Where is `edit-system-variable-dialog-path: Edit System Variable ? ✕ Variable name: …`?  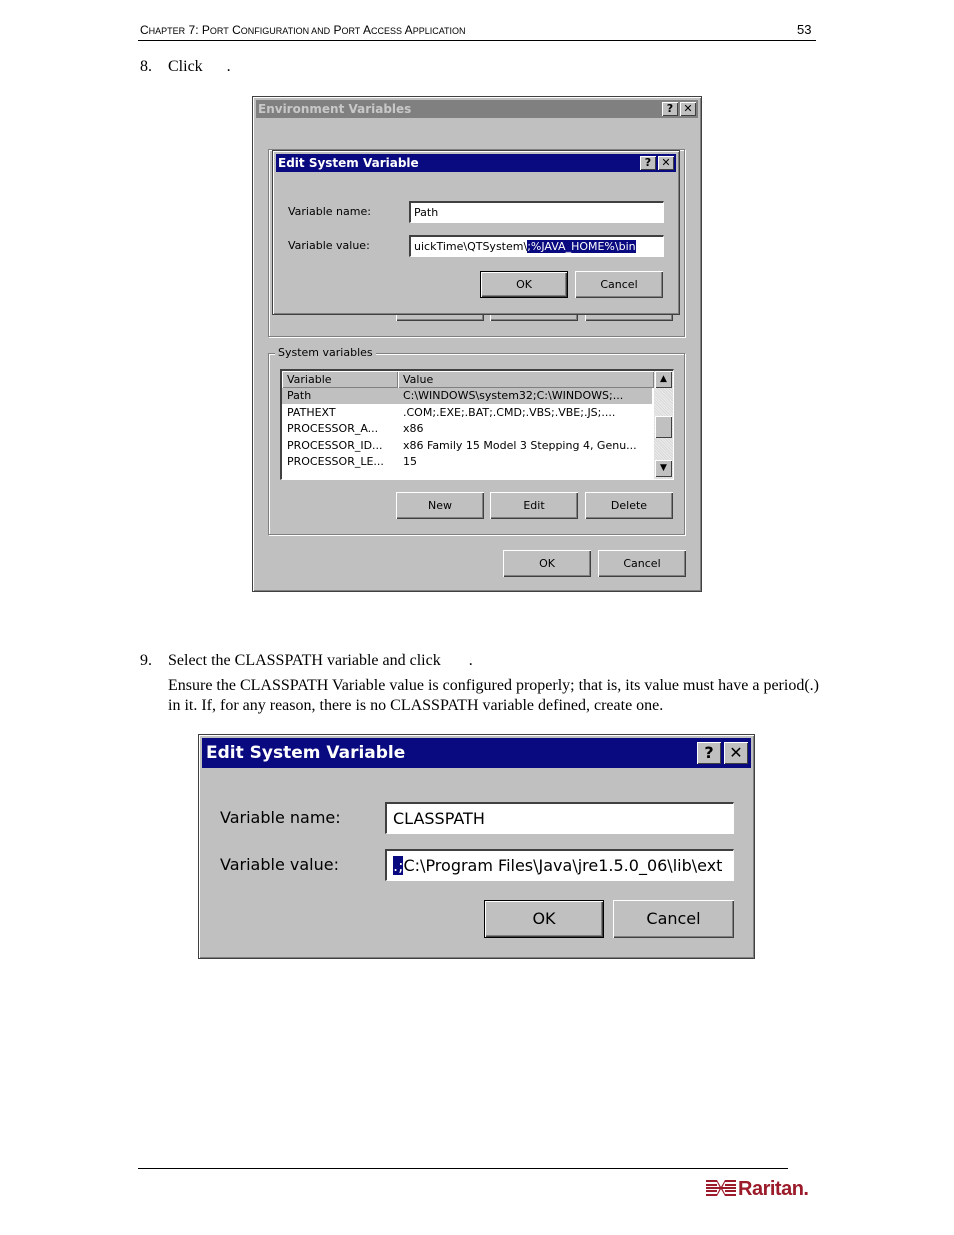 edit-system-variable-dialog-path: Edit System Variable ? ✕ Variable name: … is located at coordinates (476, 232).